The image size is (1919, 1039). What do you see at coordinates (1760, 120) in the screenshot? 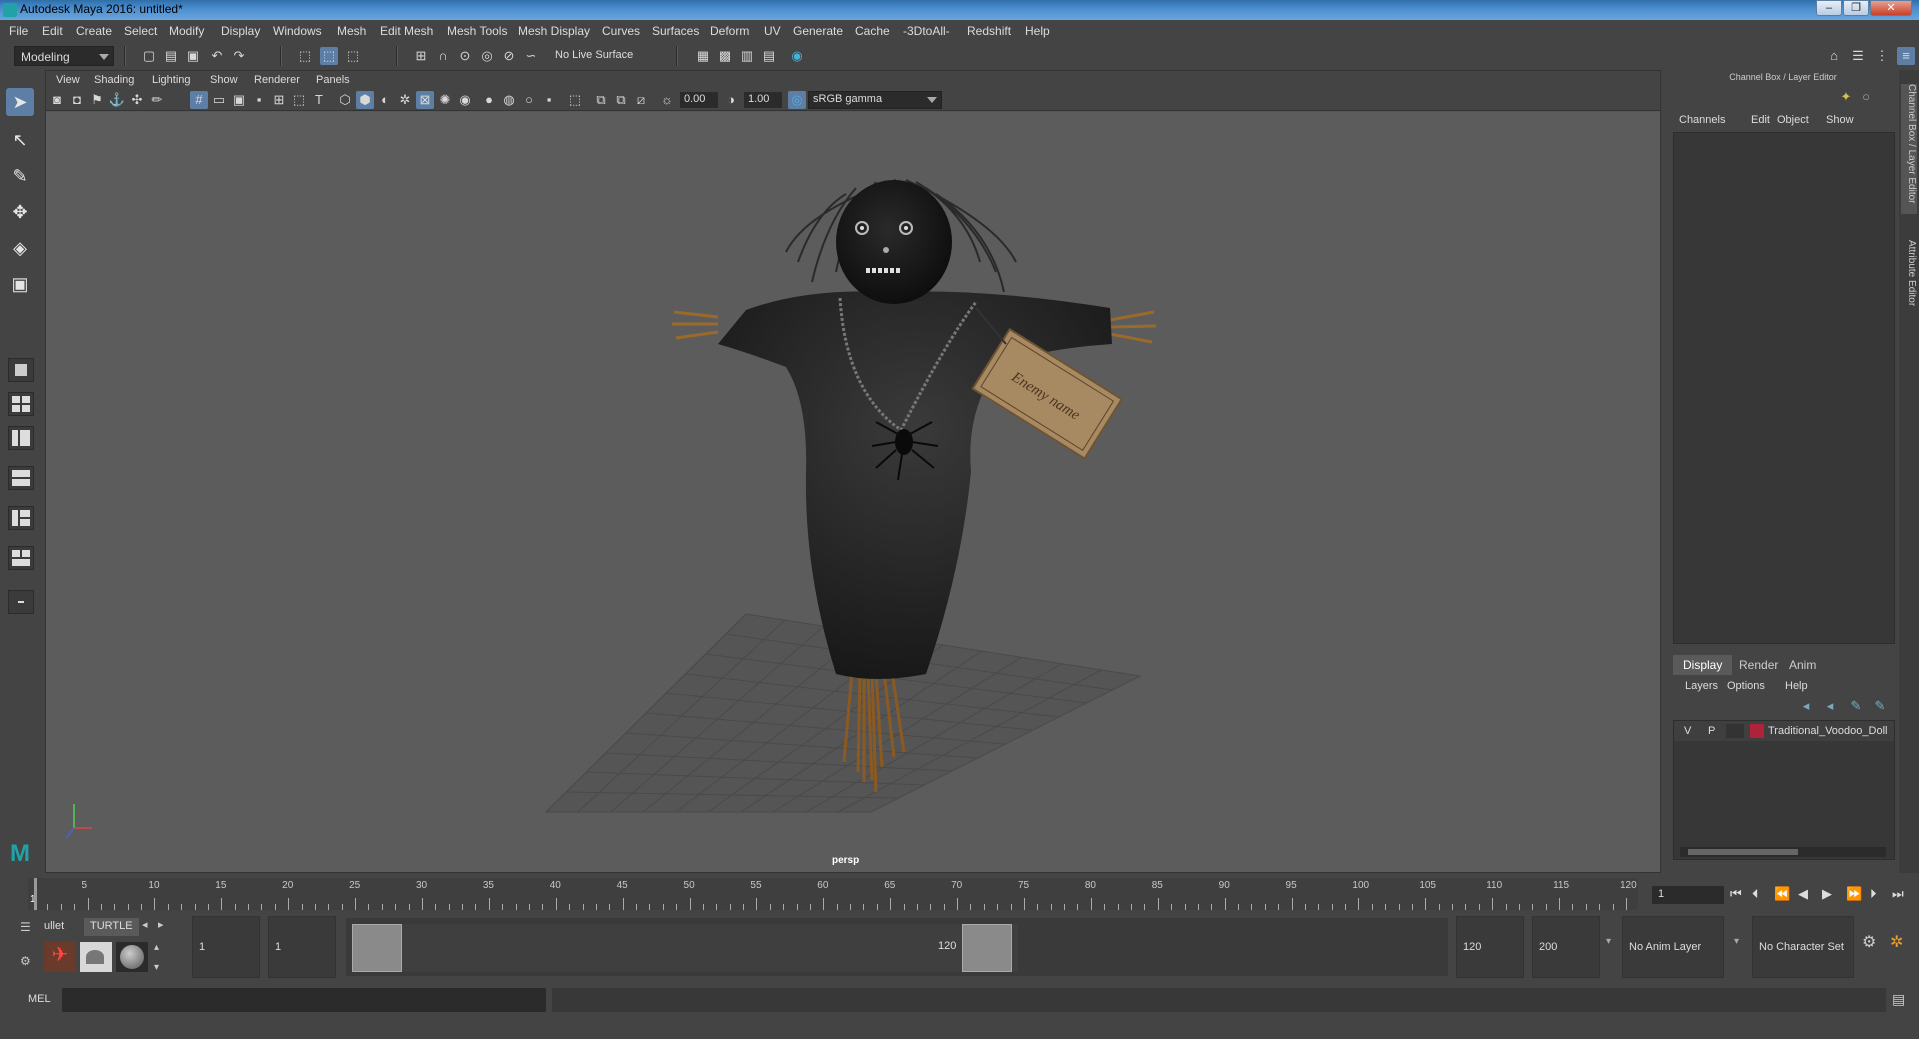
I see `cb-edit-menu: Edit` at bounding box center [1760, 120].